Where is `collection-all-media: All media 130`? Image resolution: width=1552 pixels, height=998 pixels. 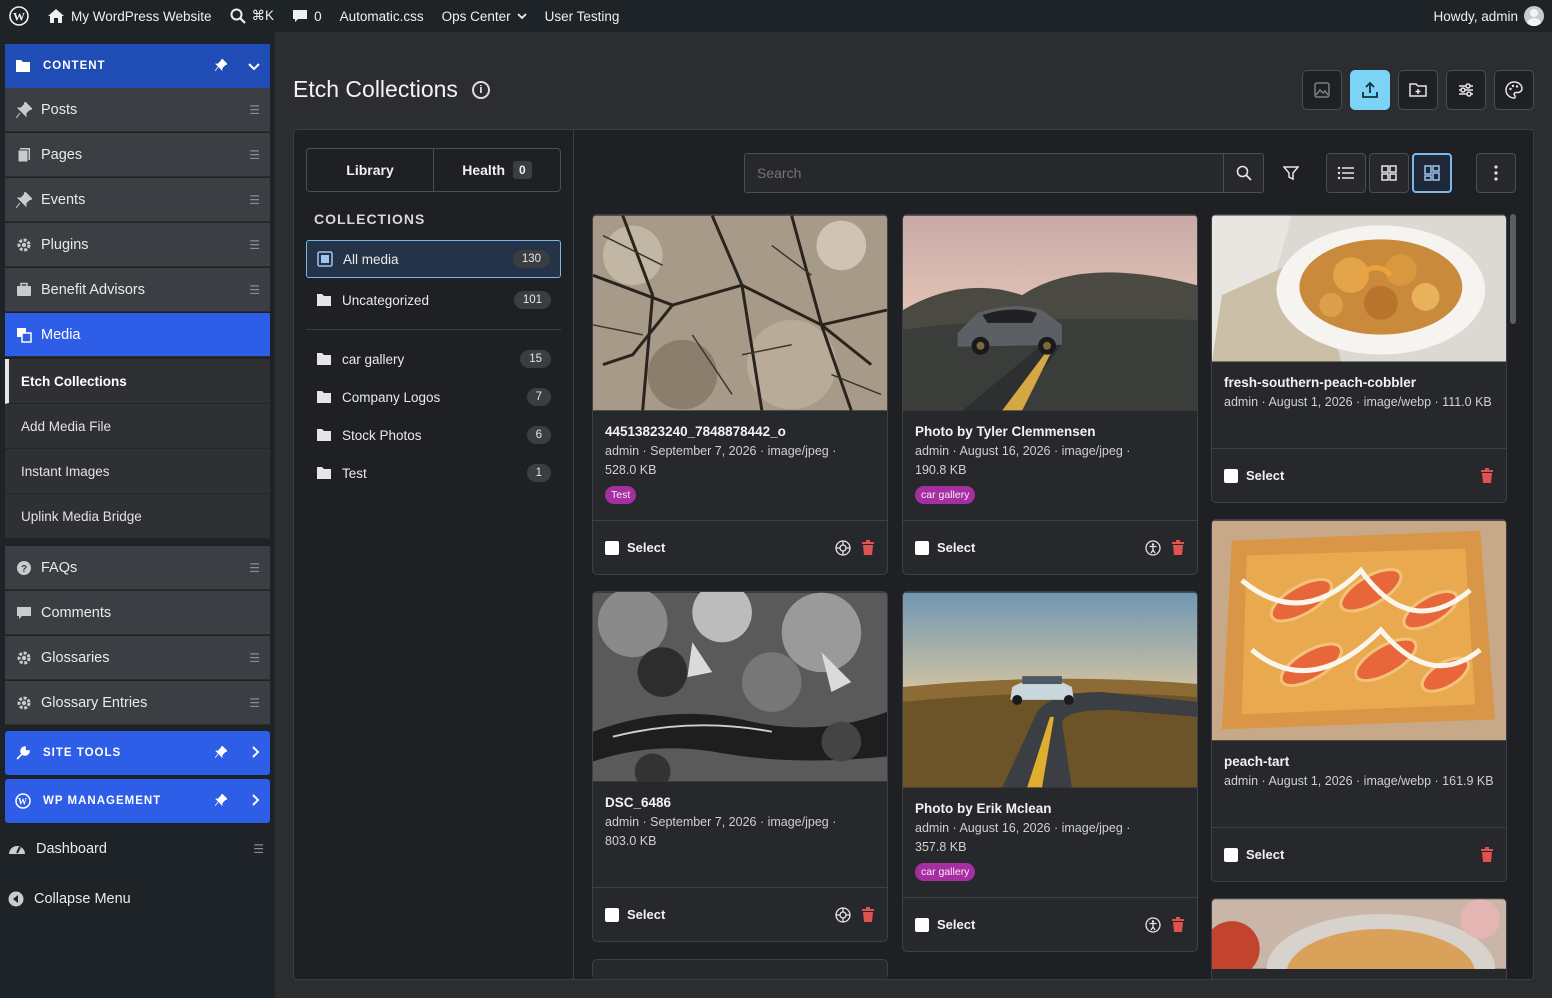 collection-all-media: All media 130 is located at coordinates (433, 259).